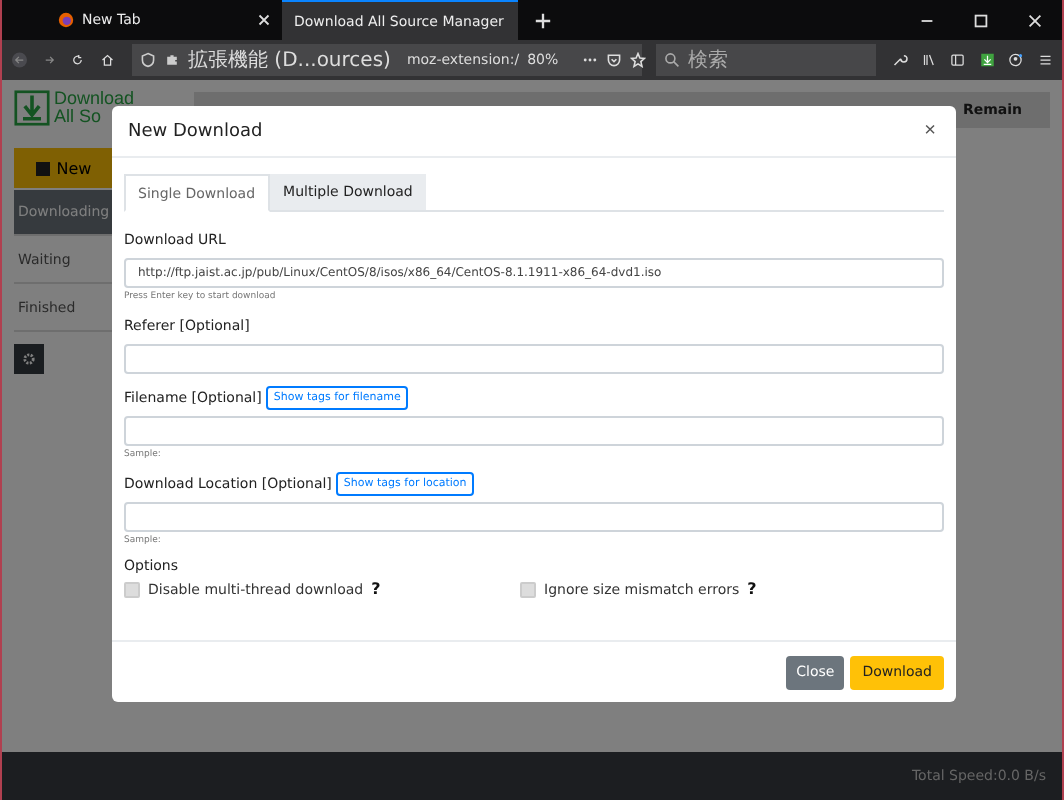 Image resolution: width=1064 pixels, height=800 pixels. I want to click on browser-logo-icon, so click(66, 20).